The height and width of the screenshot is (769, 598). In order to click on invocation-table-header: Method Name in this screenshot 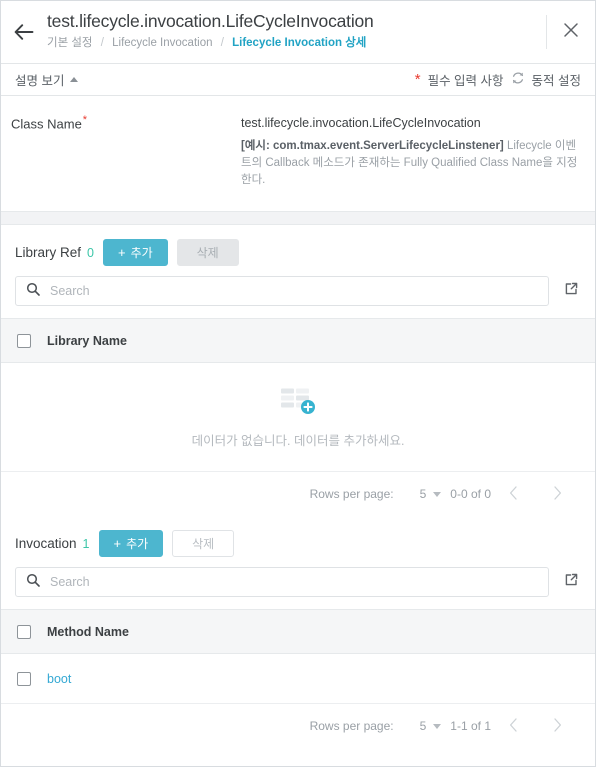, I will do `click(298, 632)`.